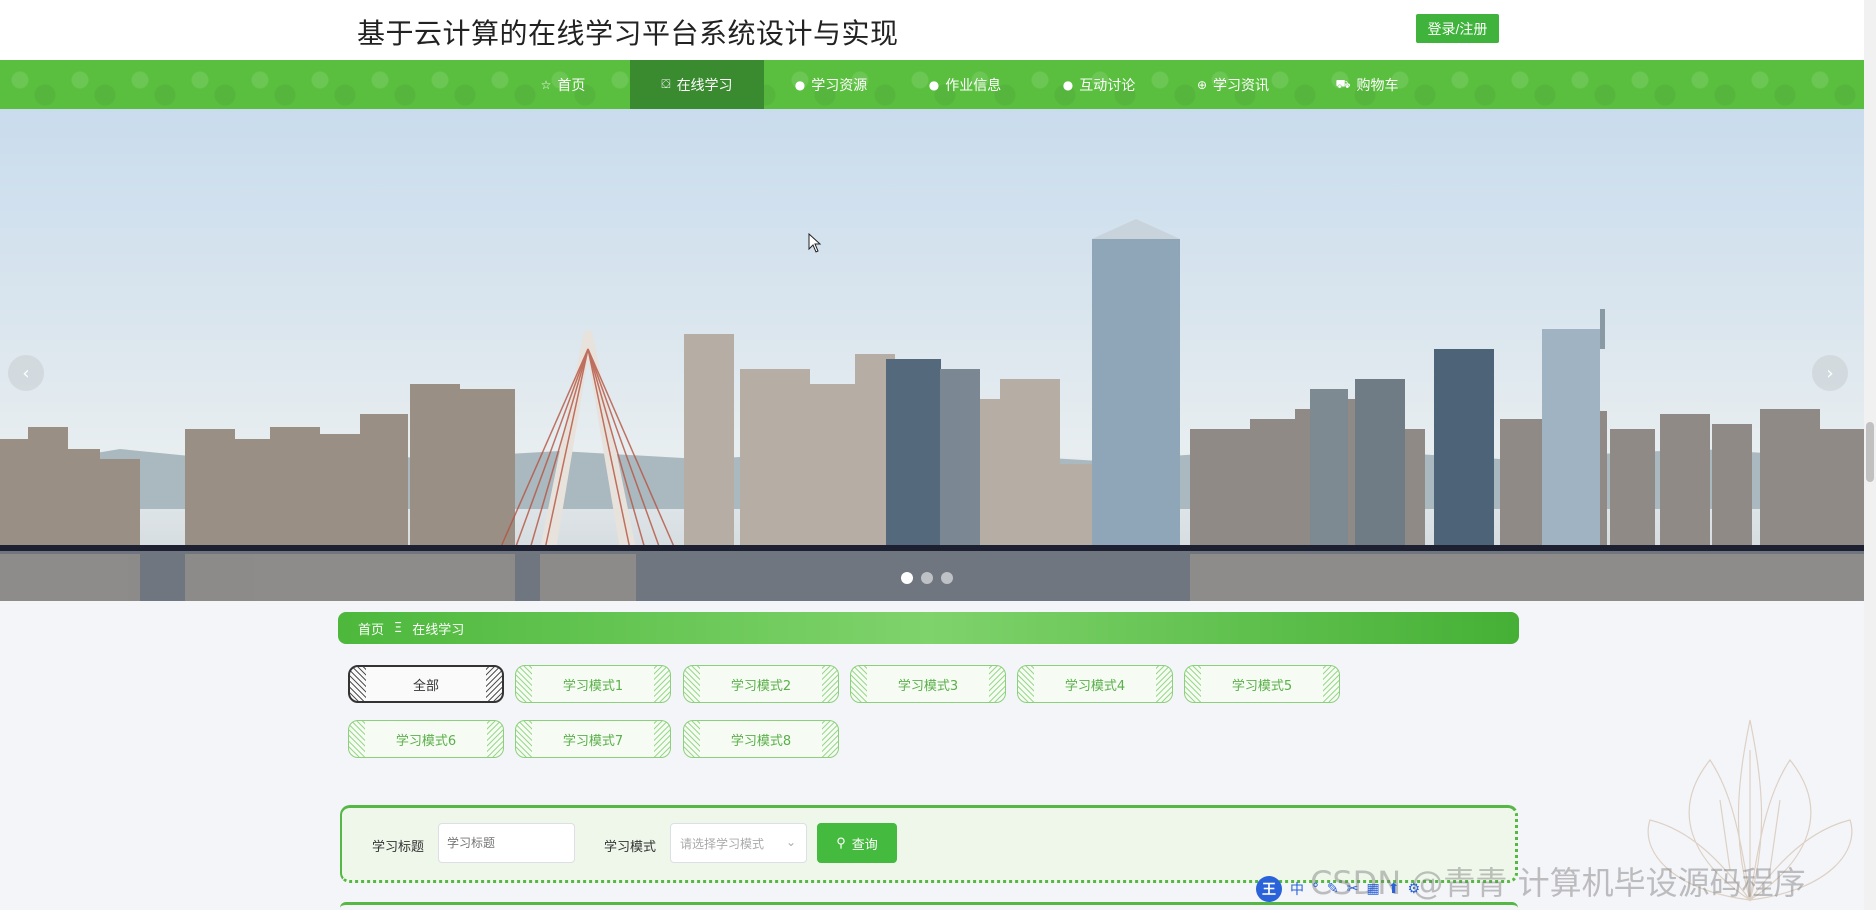  I want to click on nav-item-discussion: ● 互动讨论, so click(1099, 84).